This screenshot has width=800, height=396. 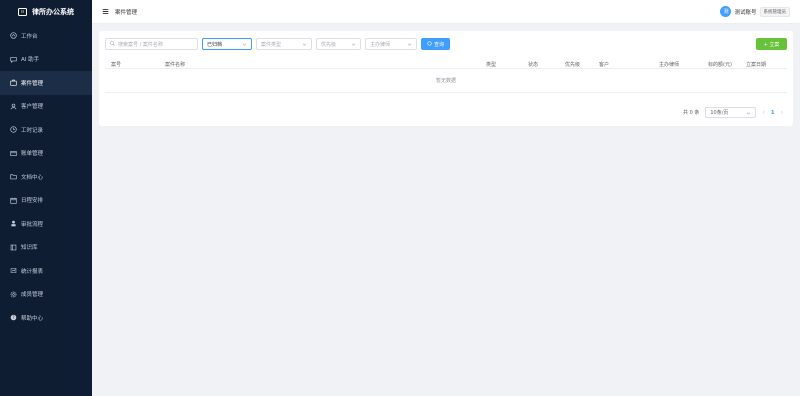 I want to click on column-header-amount: 标的额(元), so click(x=720, y=64).